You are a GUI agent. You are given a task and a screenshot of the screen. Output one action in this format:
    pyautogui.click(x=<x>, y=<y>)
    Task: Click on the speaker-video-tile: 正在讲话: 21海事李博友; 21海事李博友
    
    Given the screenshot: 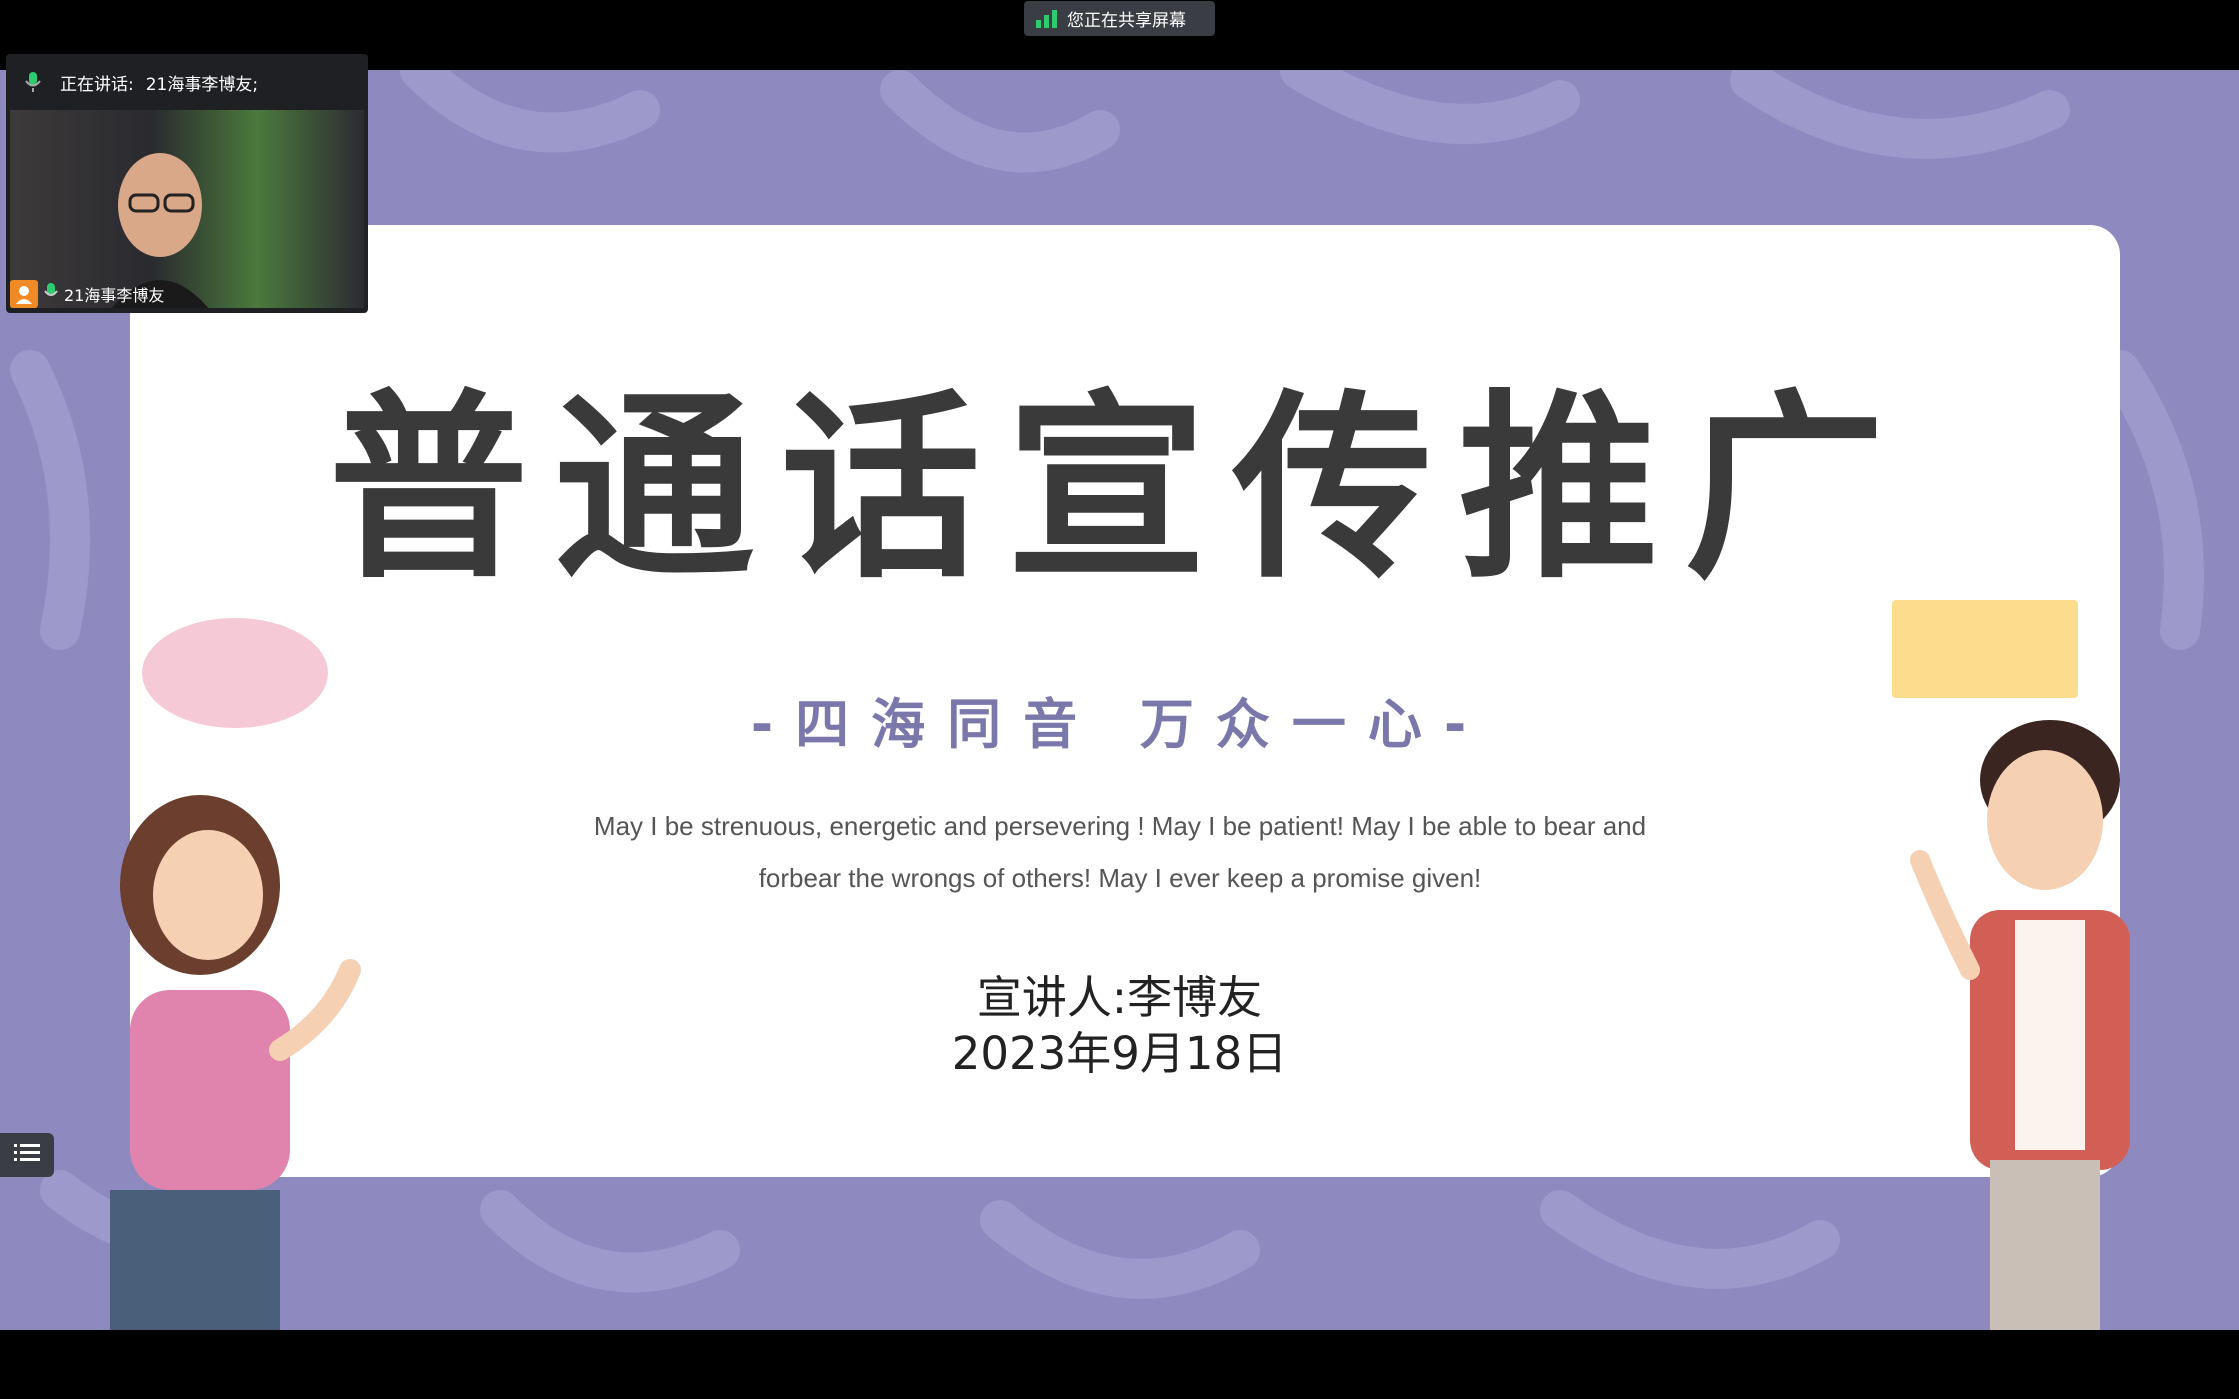 What is the action you would take?
    pyautogui.click(x=187, y=183)
    